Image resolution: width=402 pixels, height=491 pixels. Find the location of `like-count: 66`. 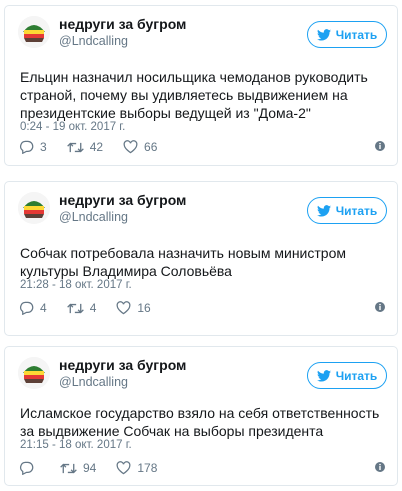

like-count: 66 is located at coordinates (151, 147).